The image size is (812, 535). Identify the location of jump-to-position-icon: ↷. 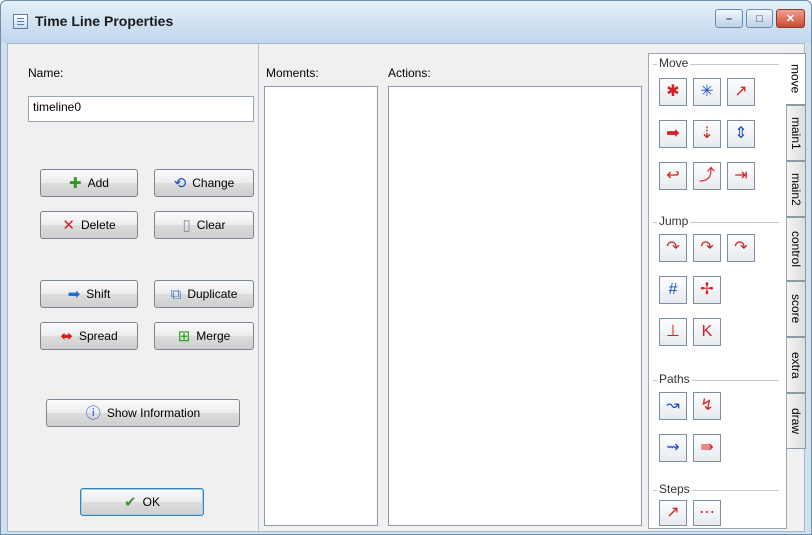
(673, 248).